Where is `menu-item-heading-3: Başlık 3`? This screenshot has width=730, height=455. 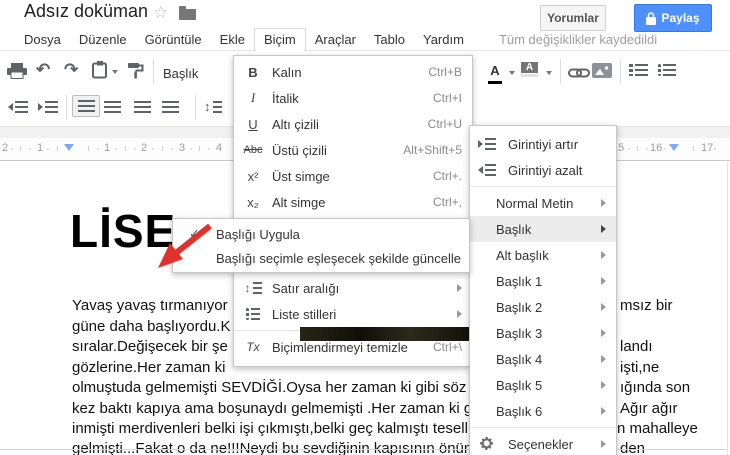 menu-item-heading-3: Başlık 3 is located at coordinates (543, 333).